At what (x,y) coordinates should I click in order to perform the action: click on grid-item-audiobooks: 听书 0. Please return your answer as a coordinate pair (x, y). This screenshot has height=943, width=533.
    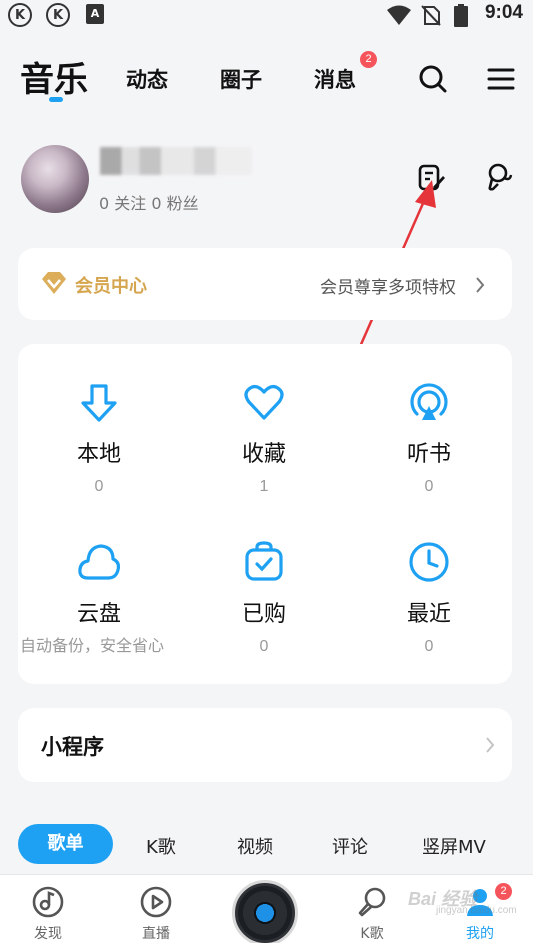
    Looking at the image, I should click on (429, 438).